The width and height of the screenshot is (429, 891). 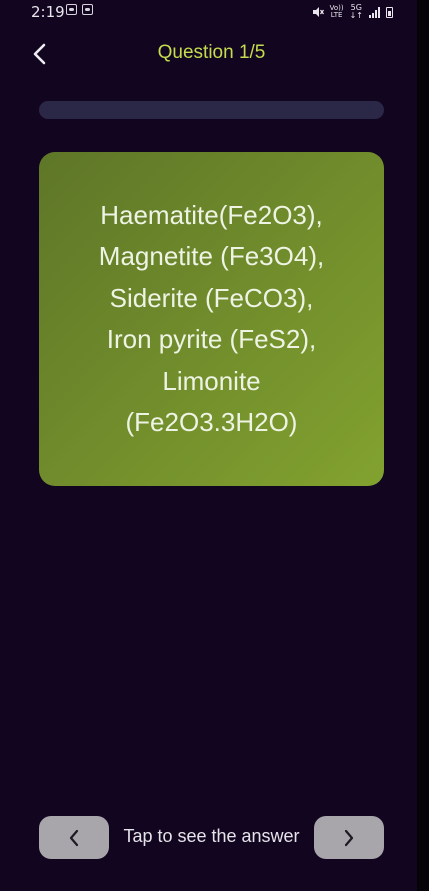 What do you see at coordinates (211, 380) in the screenshot?
I see `flashcard-line: Limonite` at bounding box center [211, 380].